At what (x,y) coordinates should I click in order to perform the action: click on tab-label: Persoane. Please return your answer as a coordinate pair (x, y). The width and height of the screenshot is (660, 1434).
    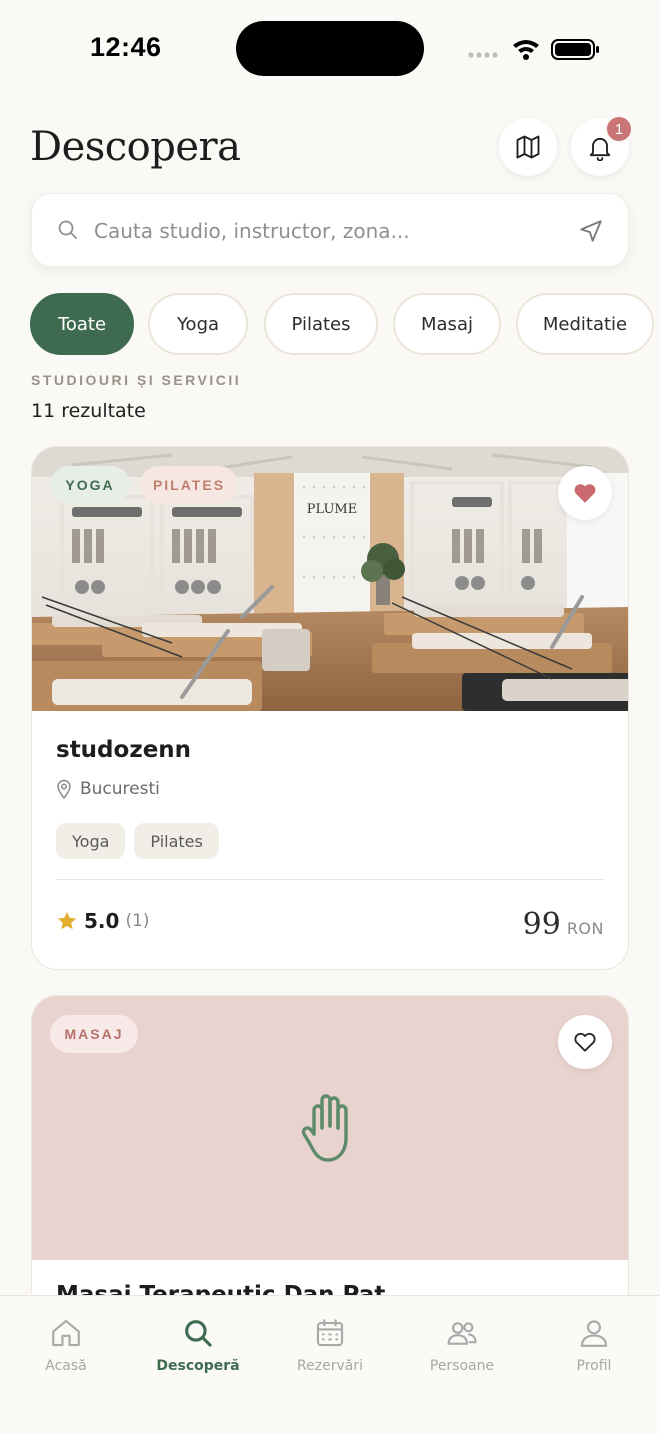
    Looking at the image, I should click on (462, 1366).